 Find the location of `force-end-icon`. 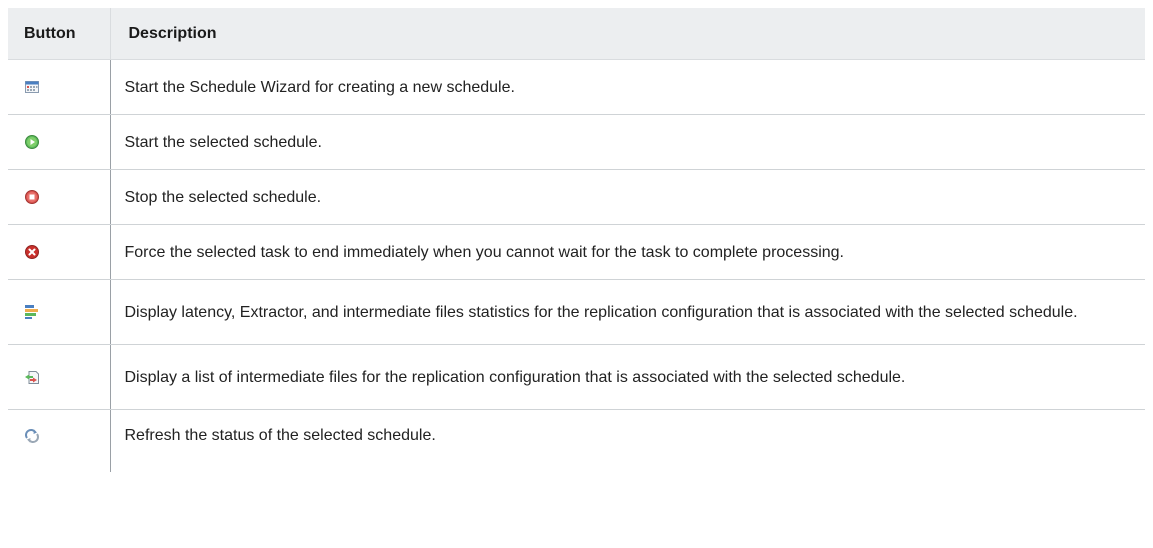

force-end-icon is located at coordinates (32, 252).